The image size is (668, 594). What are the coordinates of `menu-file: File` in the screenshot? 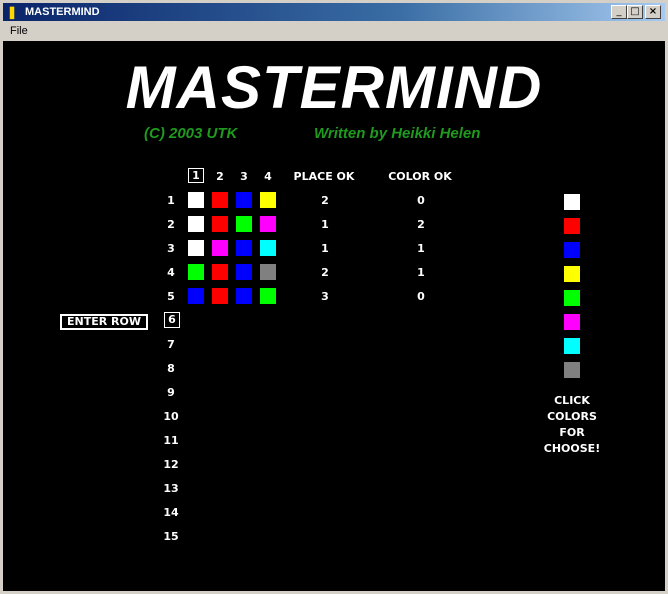 It's located at (19, 31).